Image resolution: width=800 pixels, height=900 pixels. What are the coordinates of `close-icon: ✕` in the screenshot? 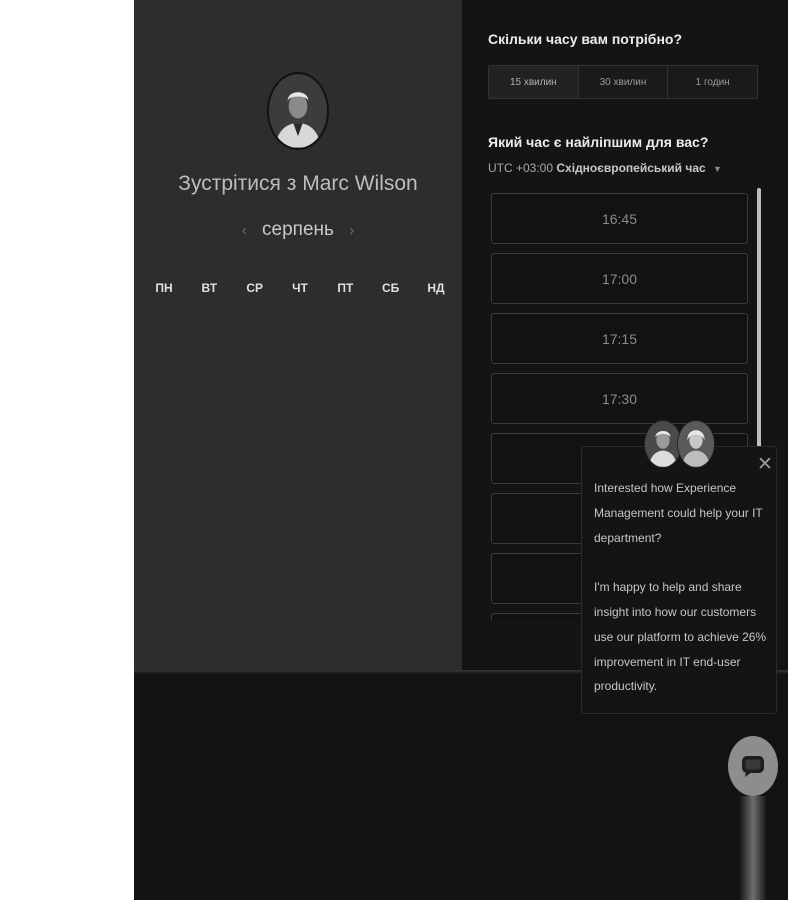 It's located at (765, 465).